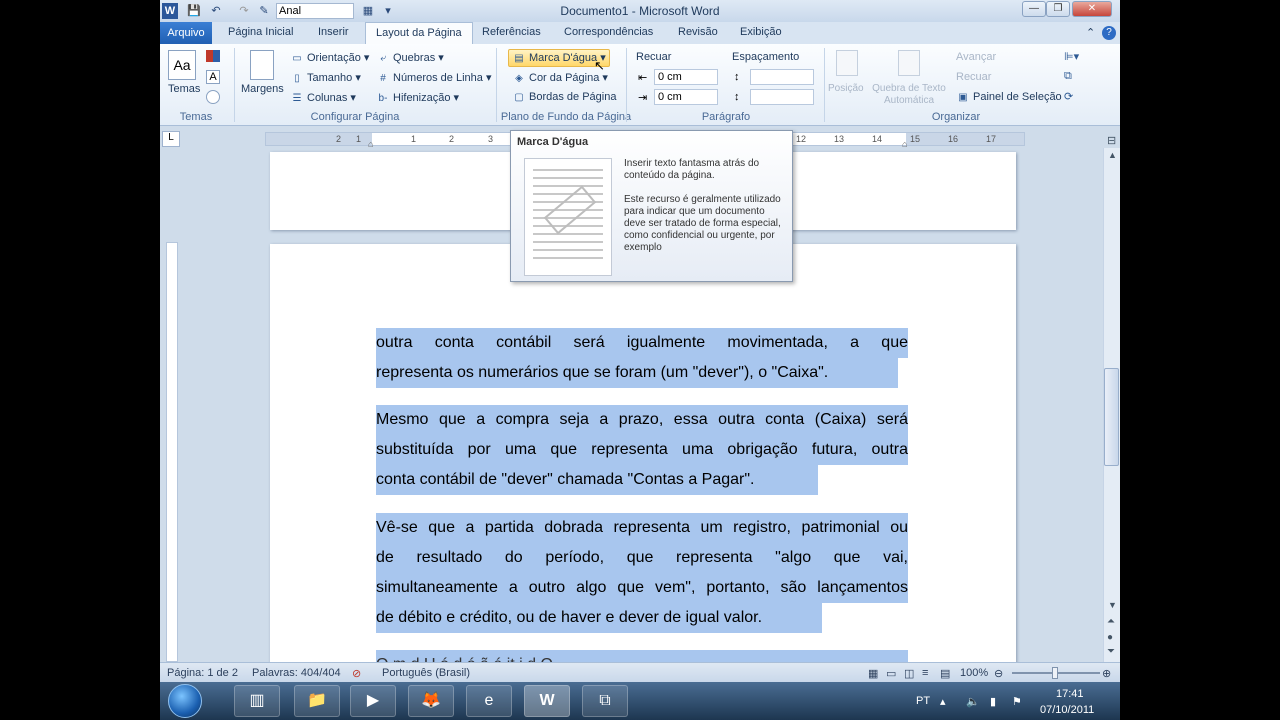 Image resolution: width=1280 pixels, height=720 pixels. I want to click on marca-dagua-button: ▤ Marca D'água ▾, so click(558, 58).